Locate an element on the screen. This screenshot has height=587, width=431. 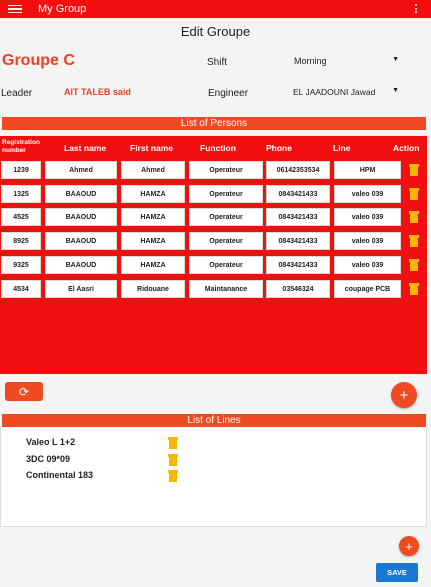
refresh-button: ⟳ is located at coordinates (24, 391).